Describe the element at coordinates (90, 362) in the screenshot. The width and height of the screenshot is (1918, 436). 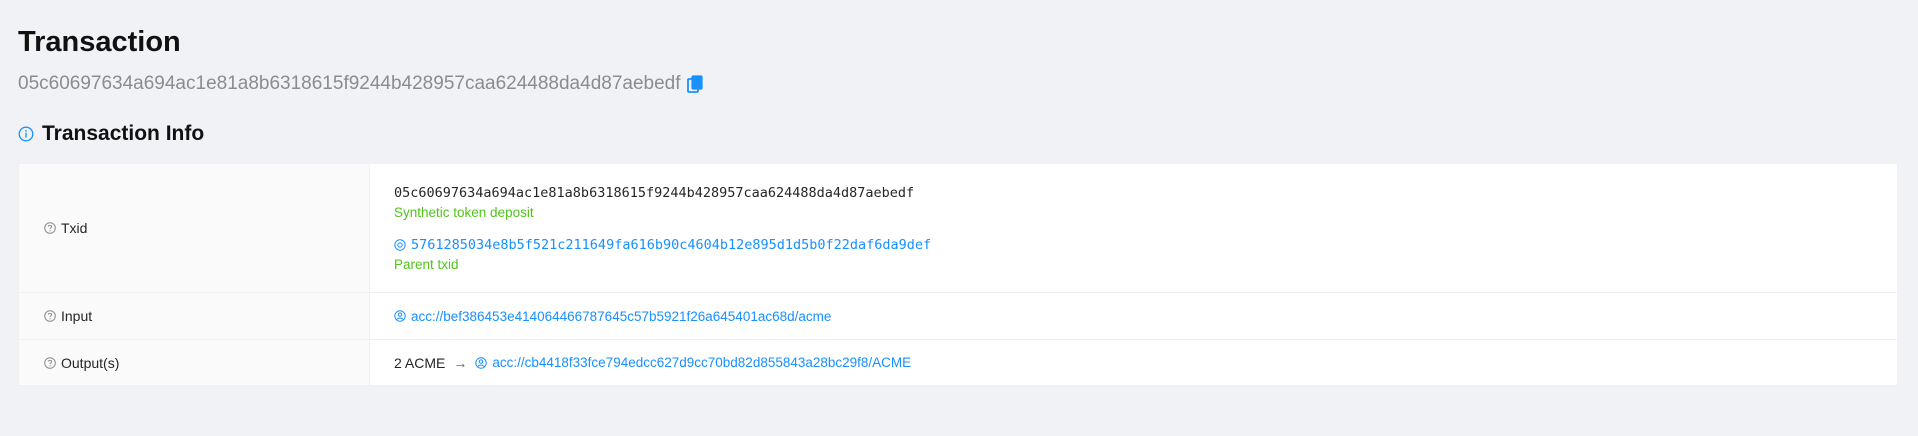
I see `outputs-label: Output(s)` at that location.